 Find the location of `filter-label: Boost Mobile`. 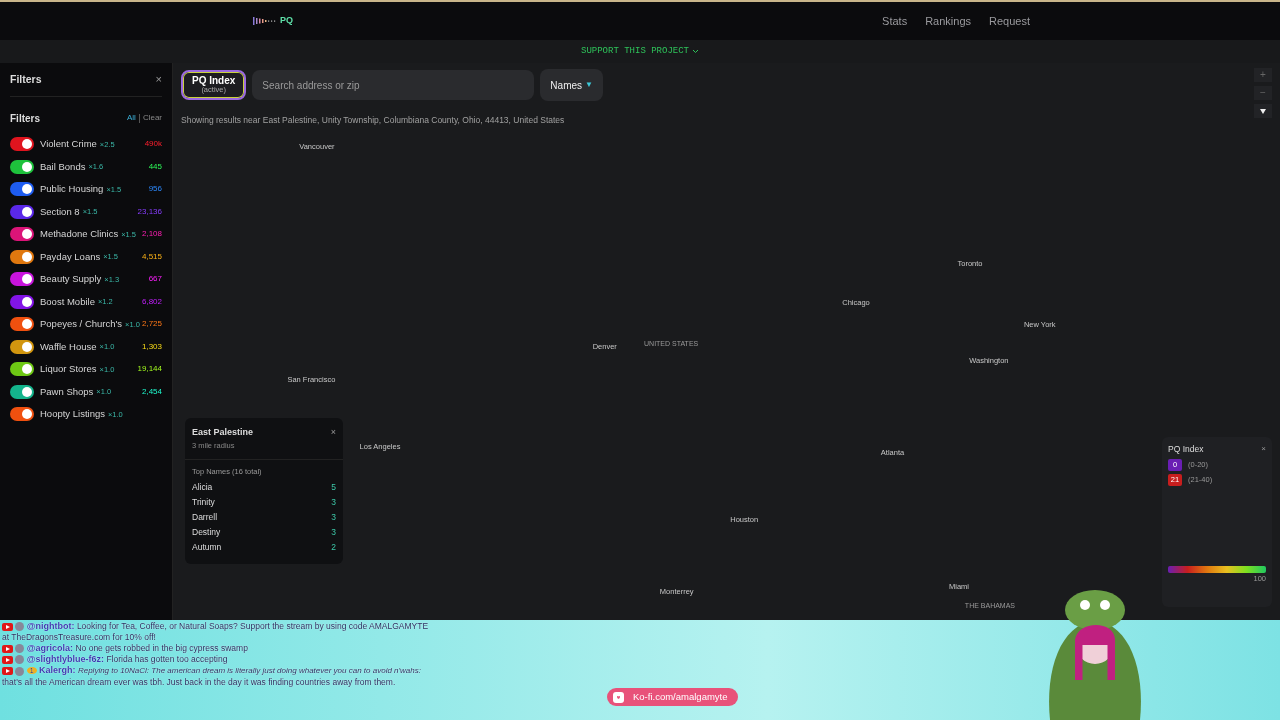

filter-label: Boost Mobile is located at coordinates (67, 301).